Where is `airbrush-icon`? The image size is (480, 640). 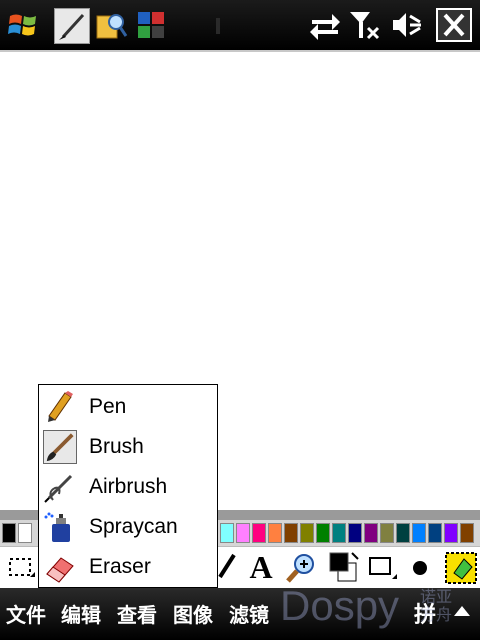 airbrush-icon is located at coordinates (60, 487).